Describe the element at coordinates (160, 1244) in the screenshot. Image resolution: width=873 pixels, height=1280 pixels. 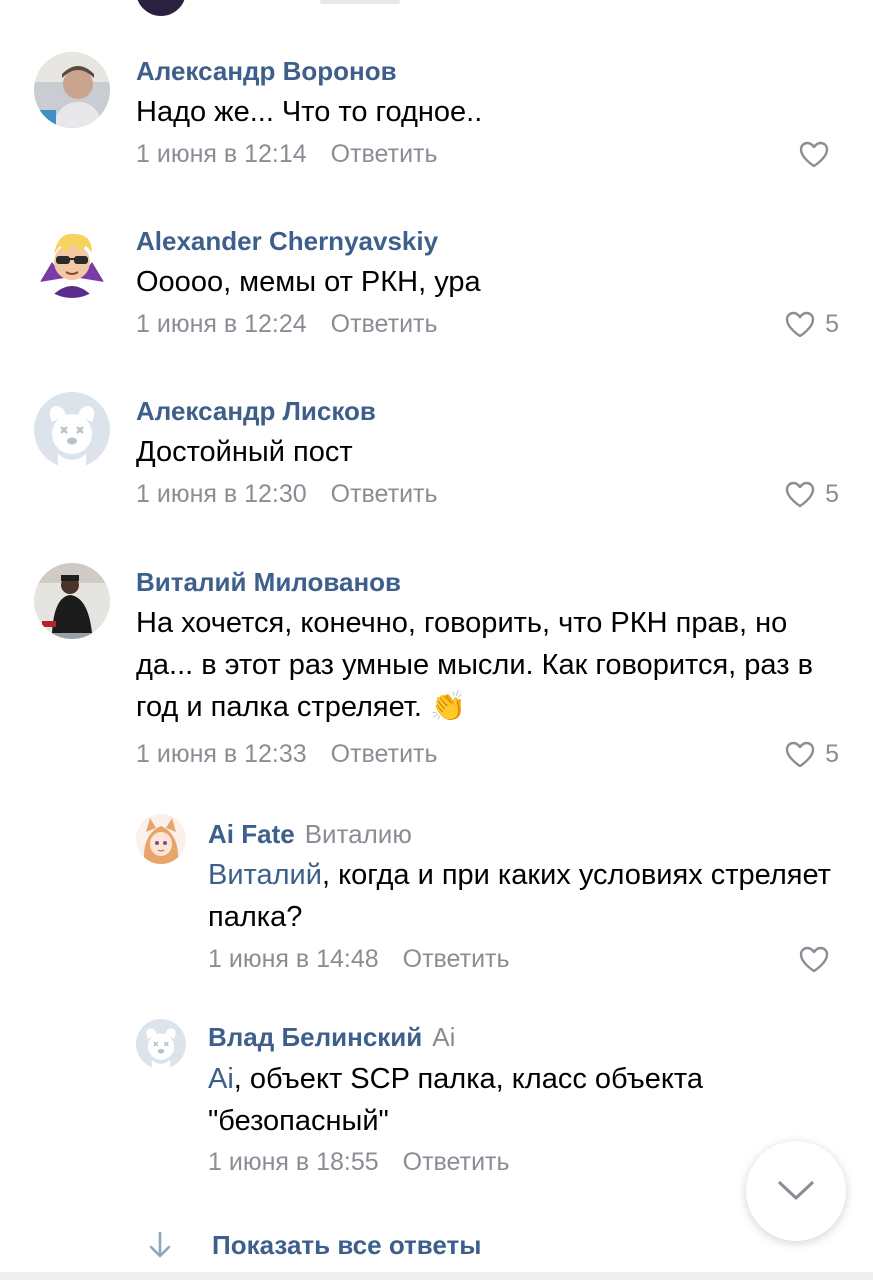
I see `arrow-down-icon` at that location.